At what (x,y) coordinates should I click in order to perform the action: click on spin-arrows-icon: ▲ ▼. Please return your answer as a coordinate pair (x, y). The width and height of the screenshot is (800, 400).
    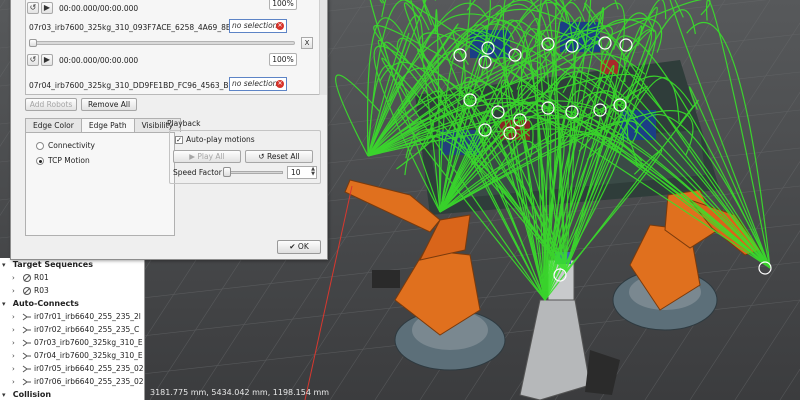
    Looking at the image, I should click on (313, 172).